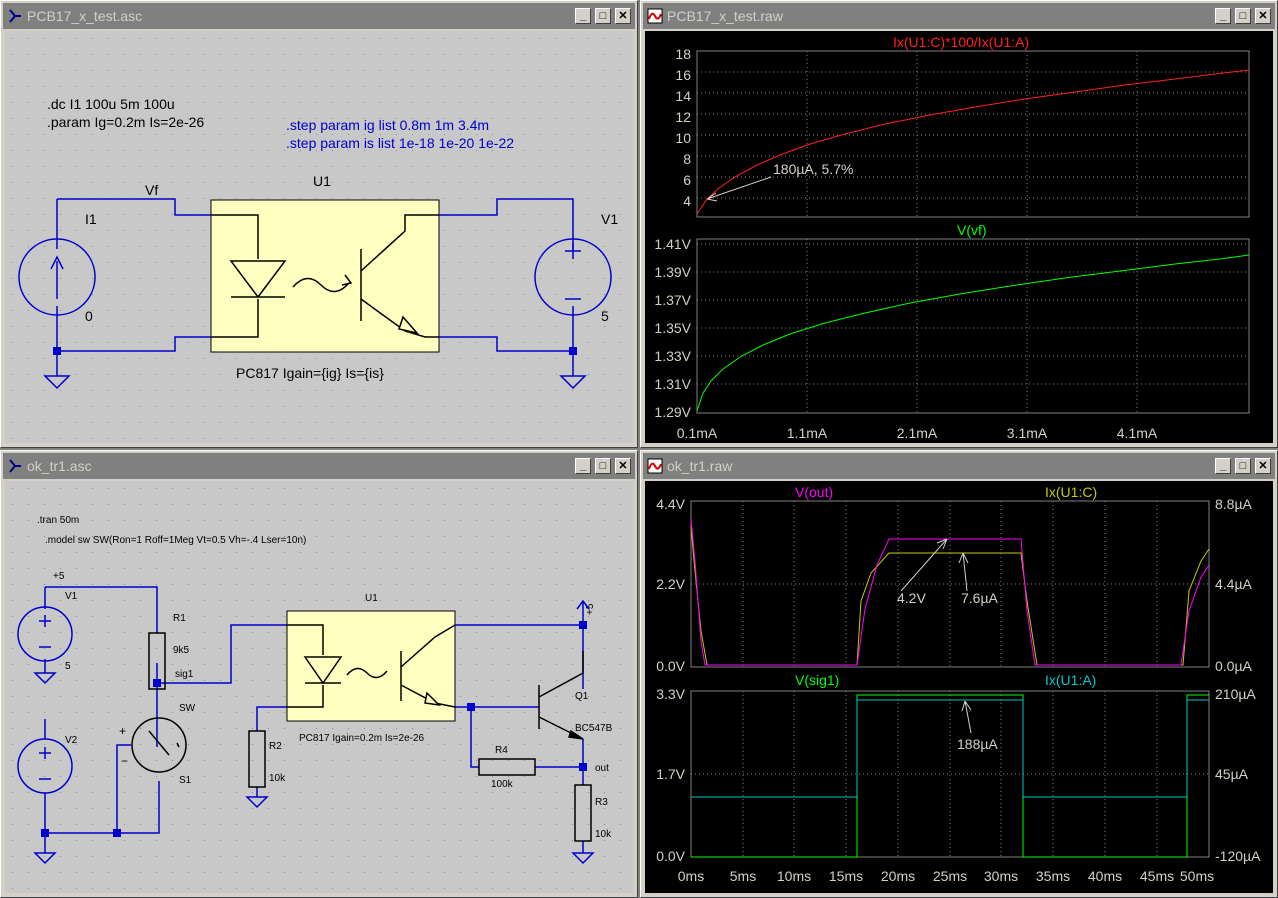 The height and width of the screenshot is (898, 1278). I want to click on waveform-icon, so click(655, 466).